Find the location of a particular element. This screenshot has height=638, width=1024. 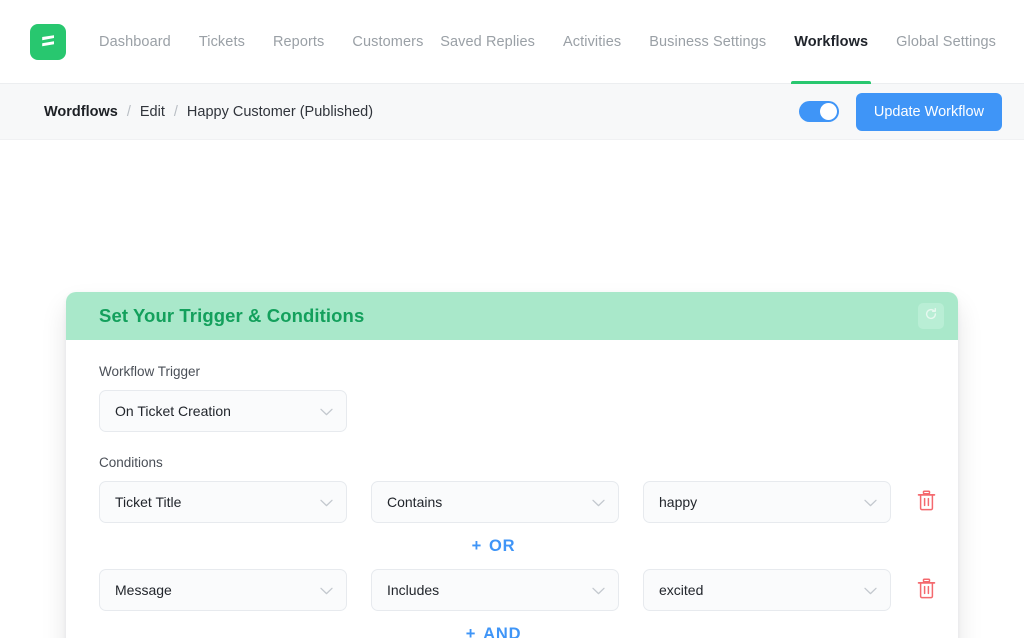

nav-label: Dashboard is located at coordinates (135, 41).